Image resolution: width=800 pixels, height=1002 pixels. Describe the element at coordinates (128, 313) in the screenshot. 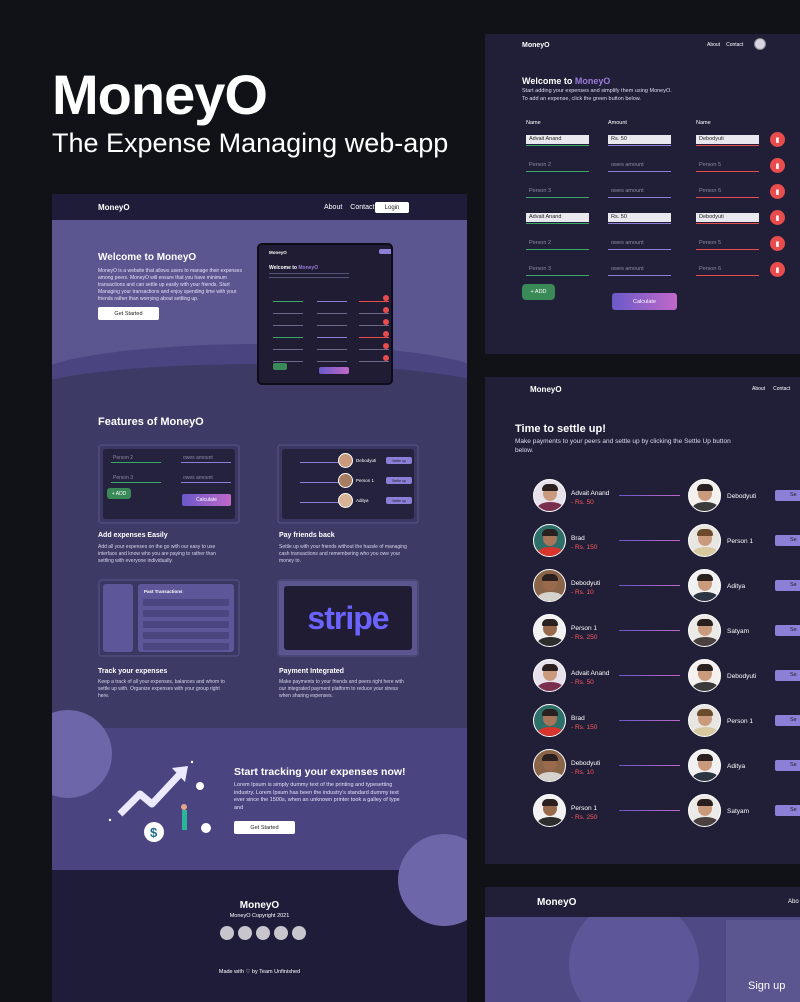

I see `get-started-button: Get Started` at that location.